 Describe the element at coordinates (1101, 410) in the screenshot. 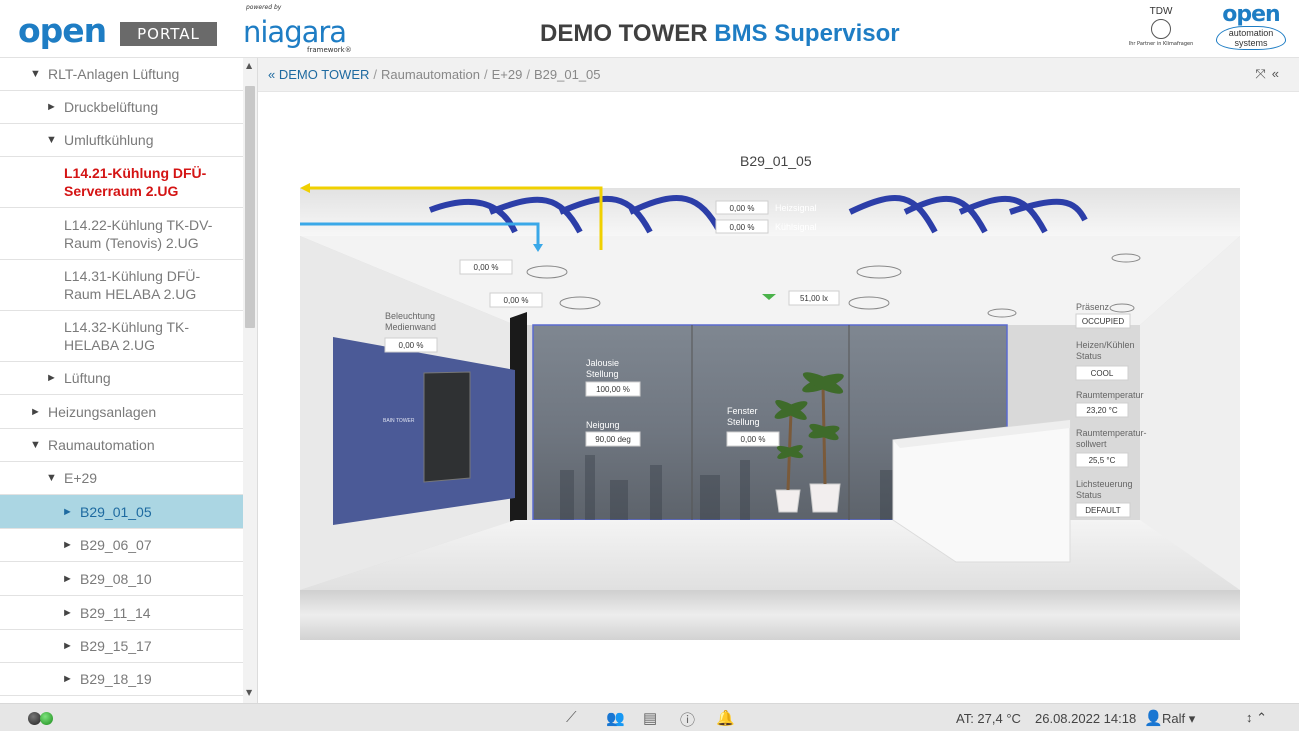

I see `raumtemp-value: 23,20 °C` at that location.